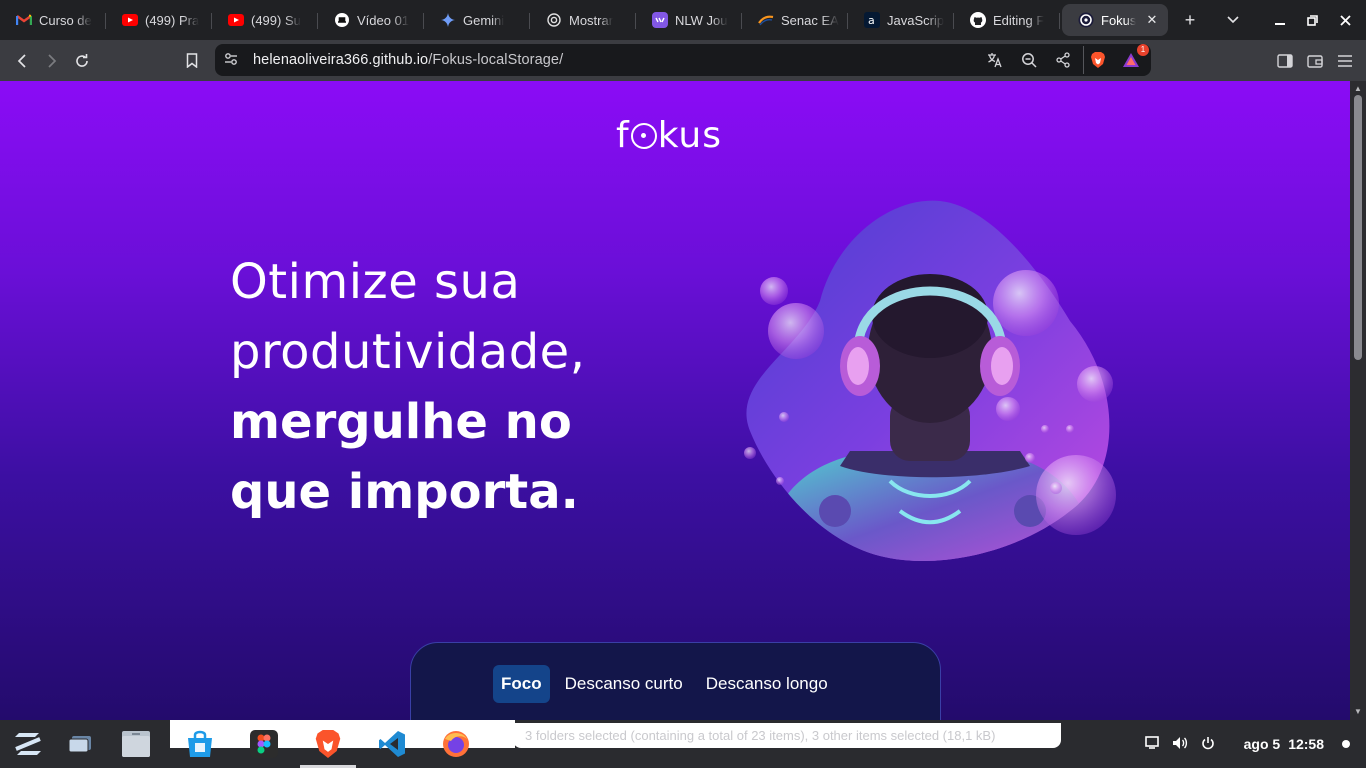 This screenshot has height=768, width=1366. Describe the element at coordinates (1345, 20) in the screenshot. I see `close-window-icon` at that location.